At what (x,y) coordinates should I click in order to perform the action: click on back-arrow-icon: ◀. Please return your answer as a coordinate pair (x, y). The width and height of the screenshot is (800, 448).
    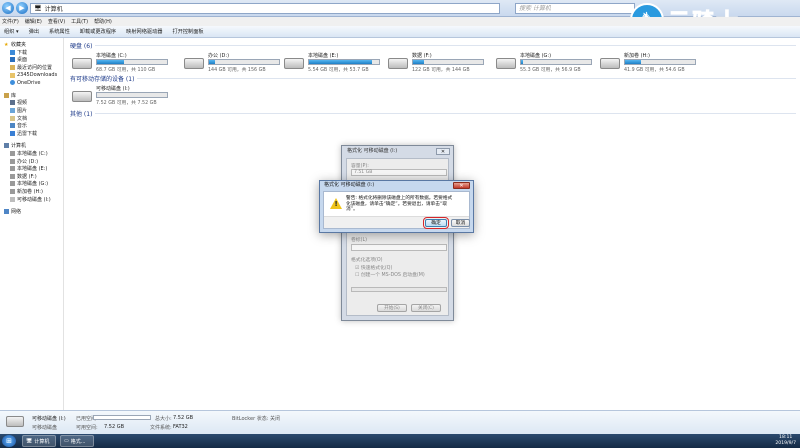
    Looking at the image, I should click on (8, 8).